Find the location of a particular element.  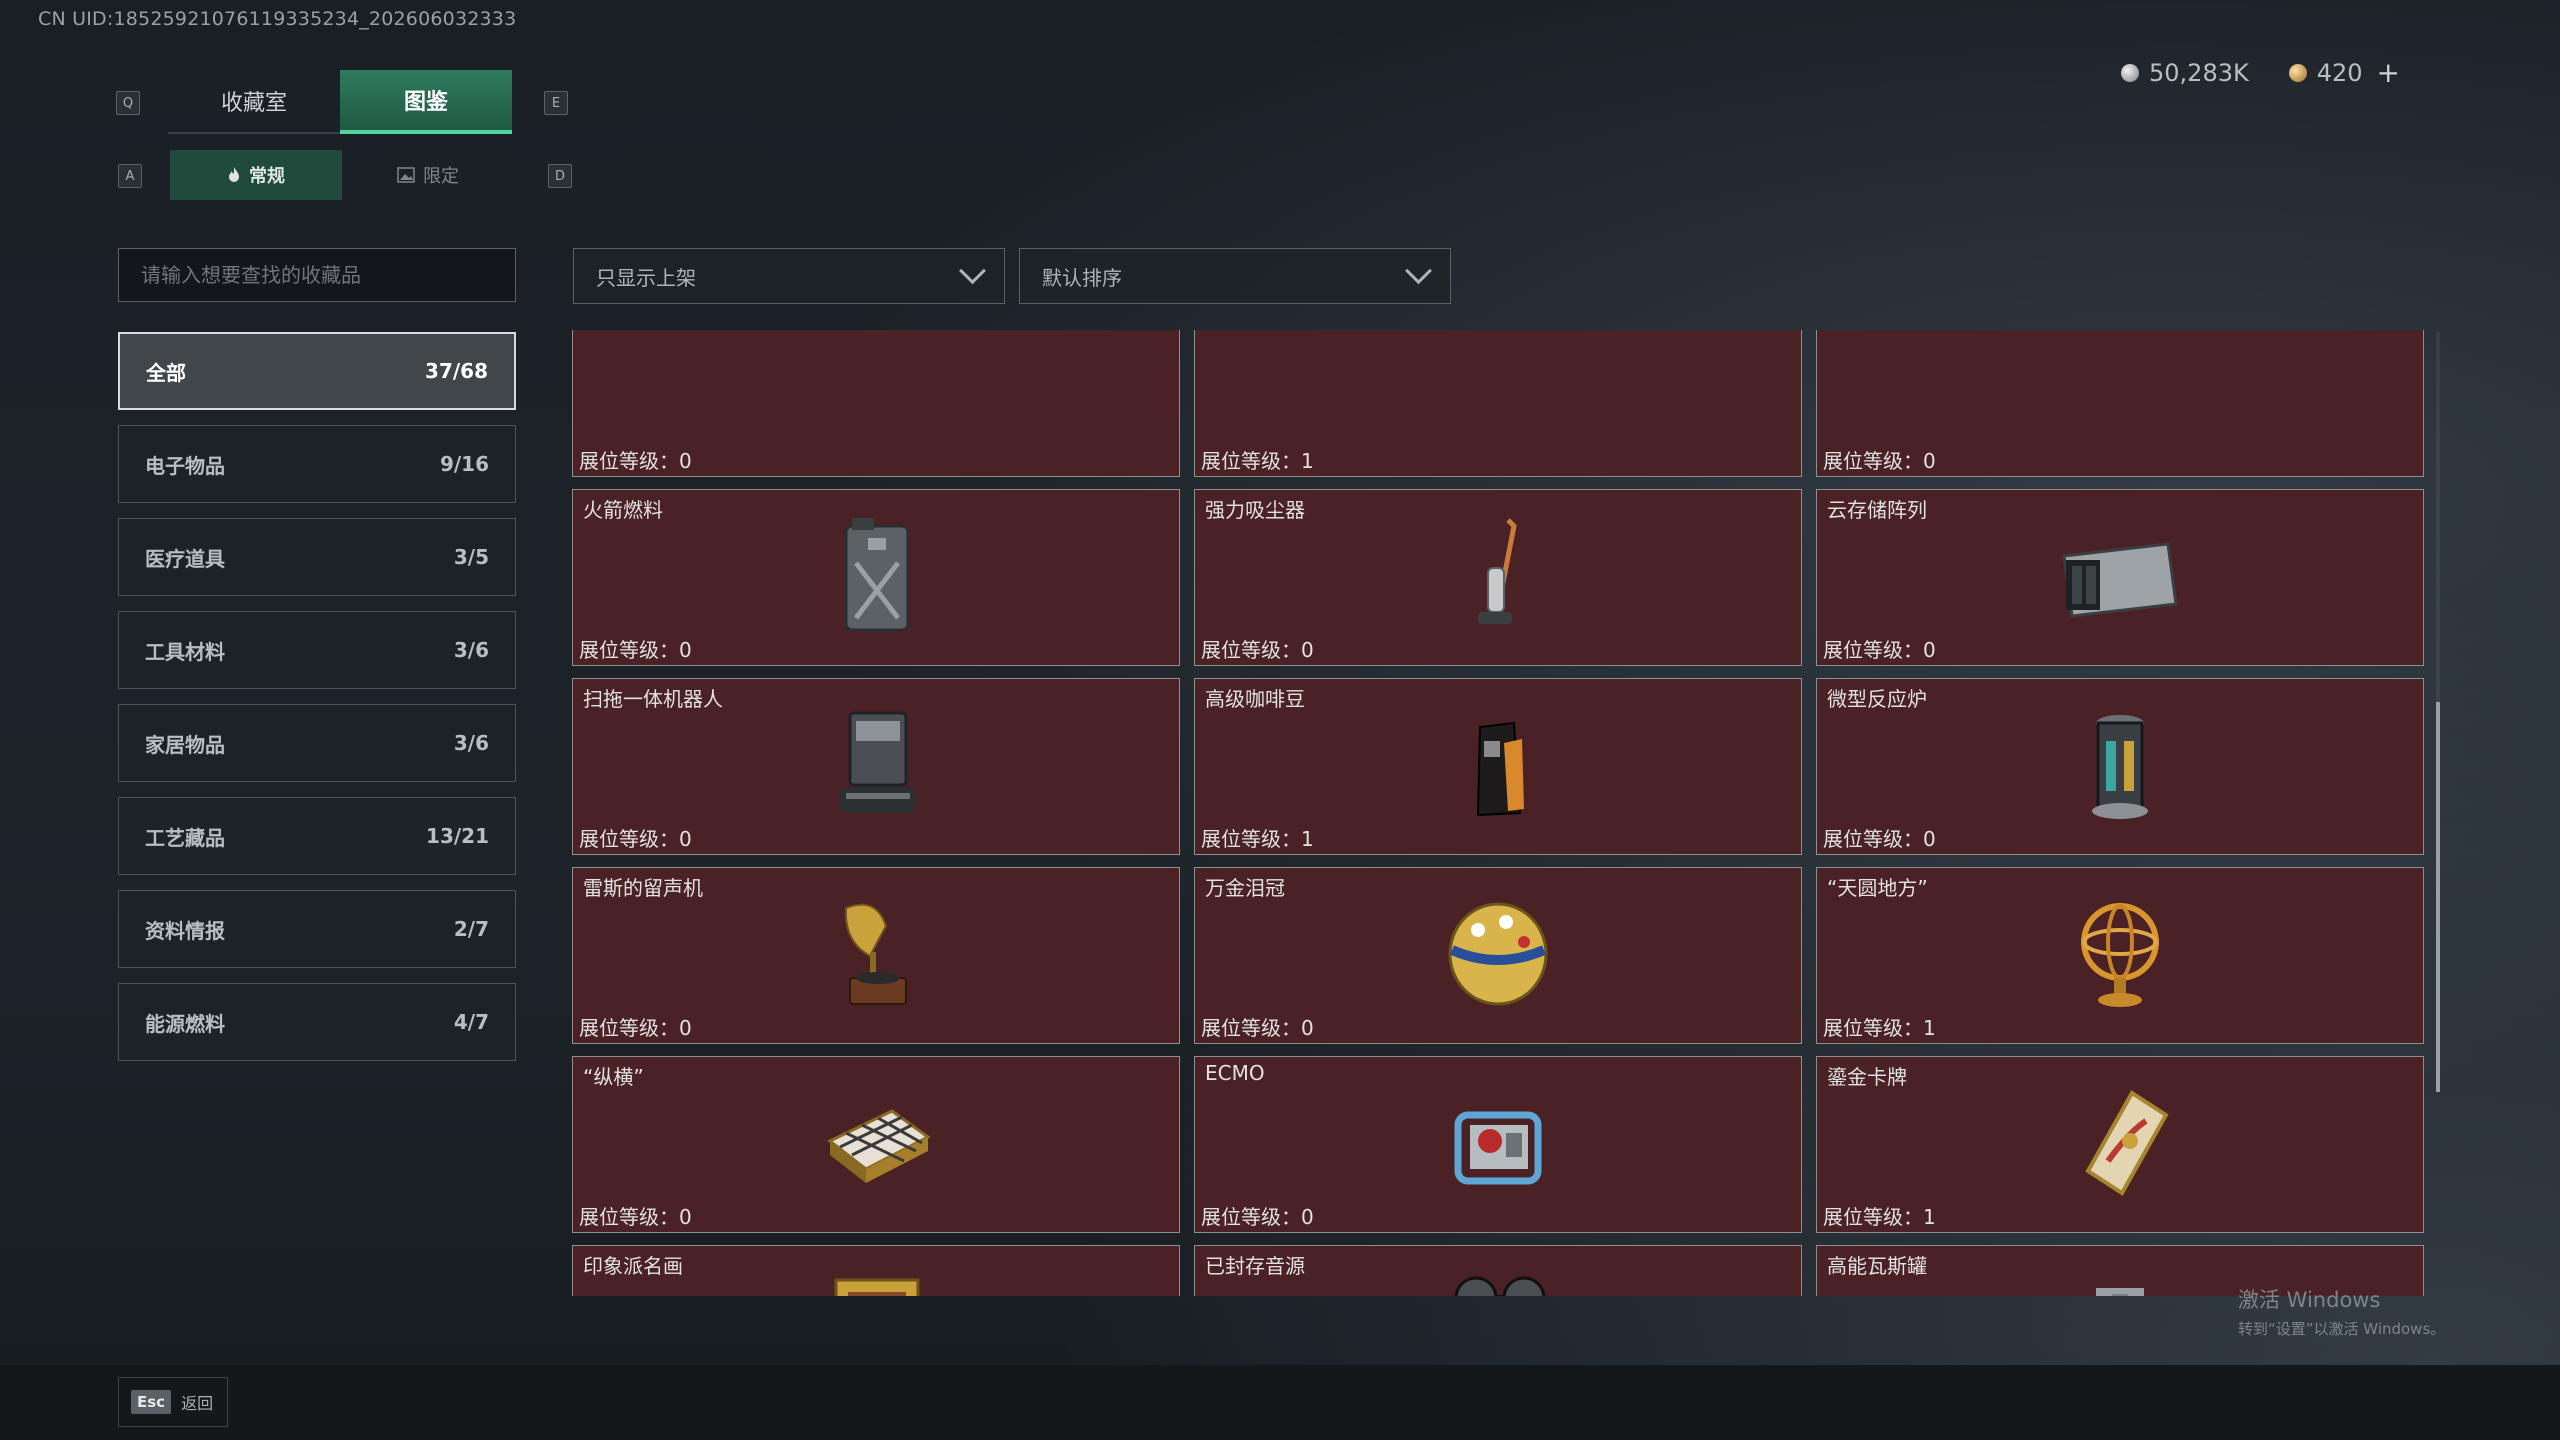

item-card: 高级咖啡豆 展位等级：1 is located at coordinates (1498, 766).